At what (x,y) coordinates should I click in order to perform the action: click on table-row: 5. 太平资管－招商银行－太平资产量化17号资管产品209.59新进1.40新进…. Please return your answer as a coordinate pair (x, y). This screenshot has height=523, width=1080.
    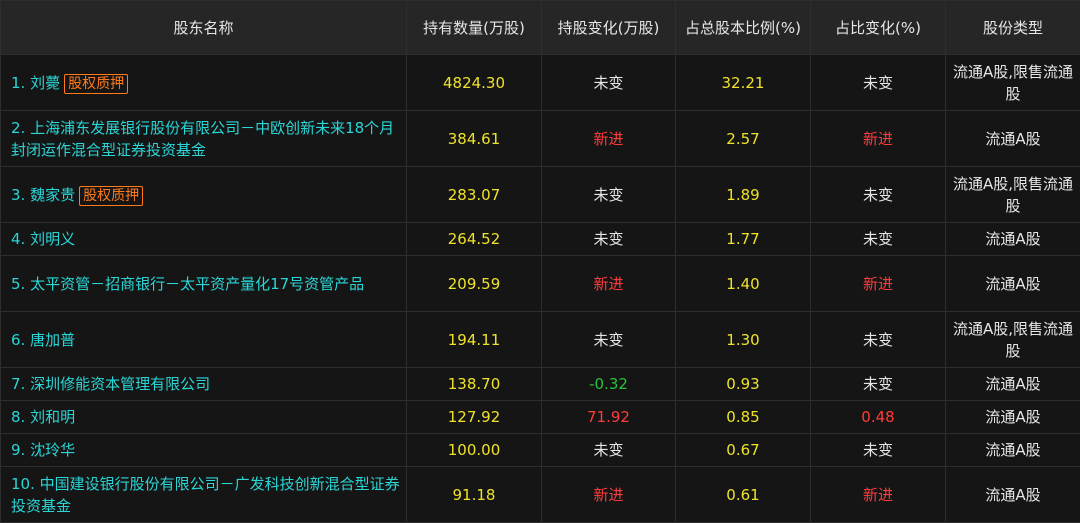
    Looking at the image, I should click on (540, 284).